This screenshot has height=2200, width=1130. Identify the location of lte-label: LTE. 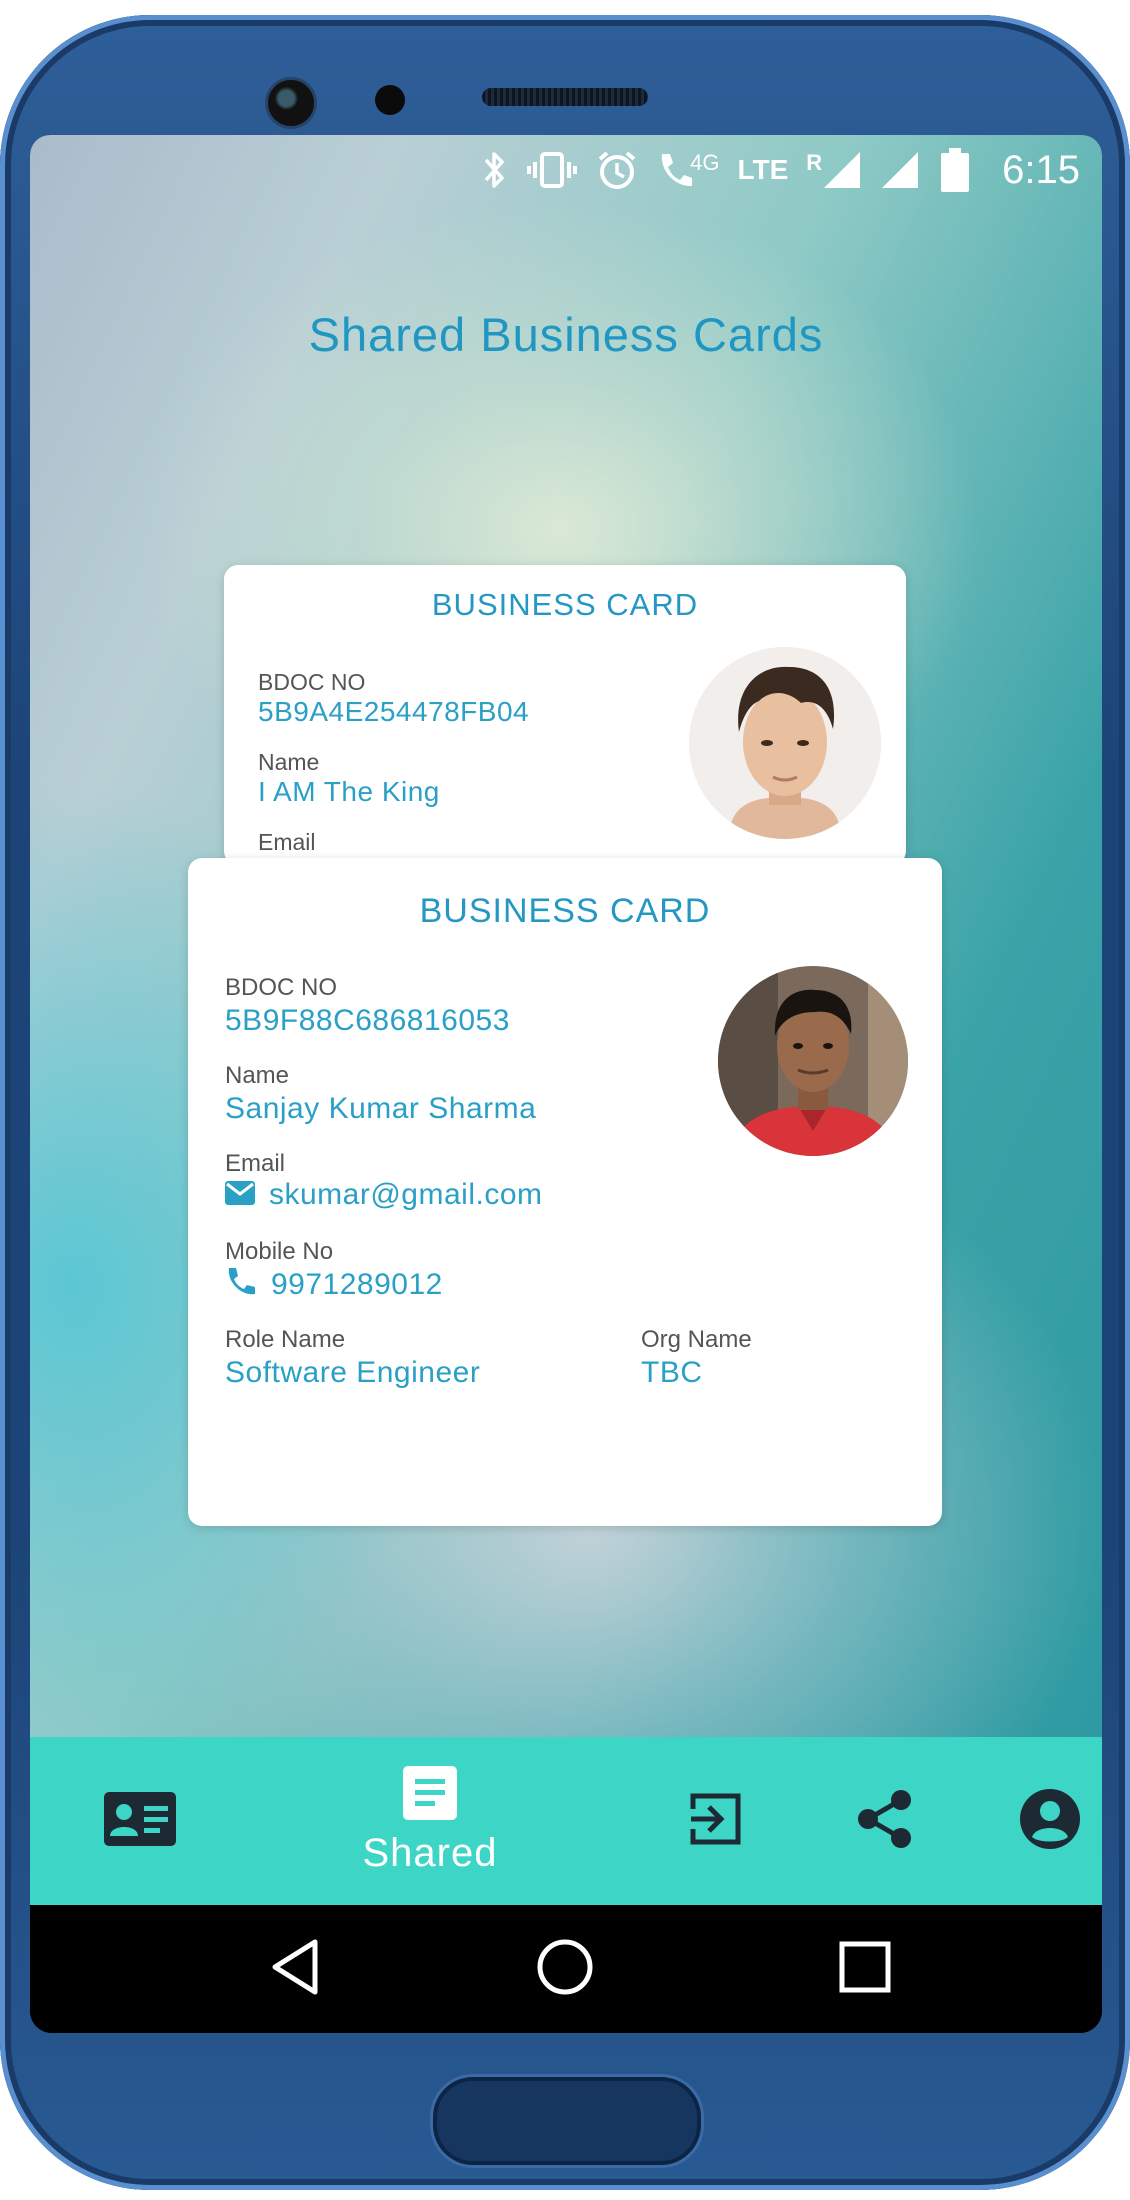
(763, 169).